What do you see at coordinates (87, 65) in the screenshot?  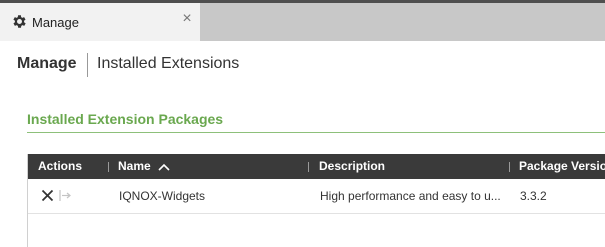 I see `title-divider` at bounding box center [87, 65].